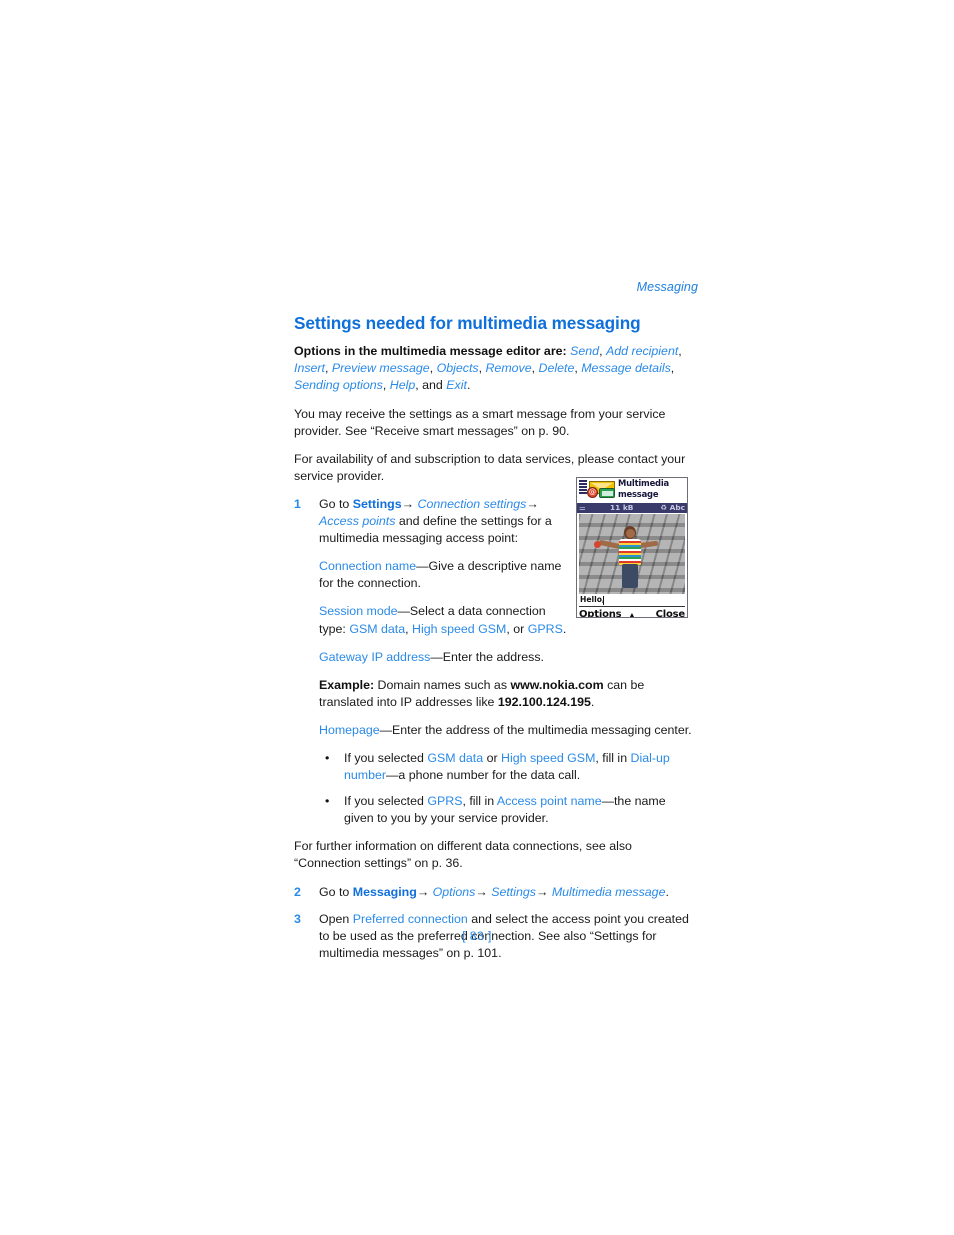  What do you see at coordinates (402, 385) in the screenshot?
I see `option-link-help: Help` at bounding box center [402, 385].